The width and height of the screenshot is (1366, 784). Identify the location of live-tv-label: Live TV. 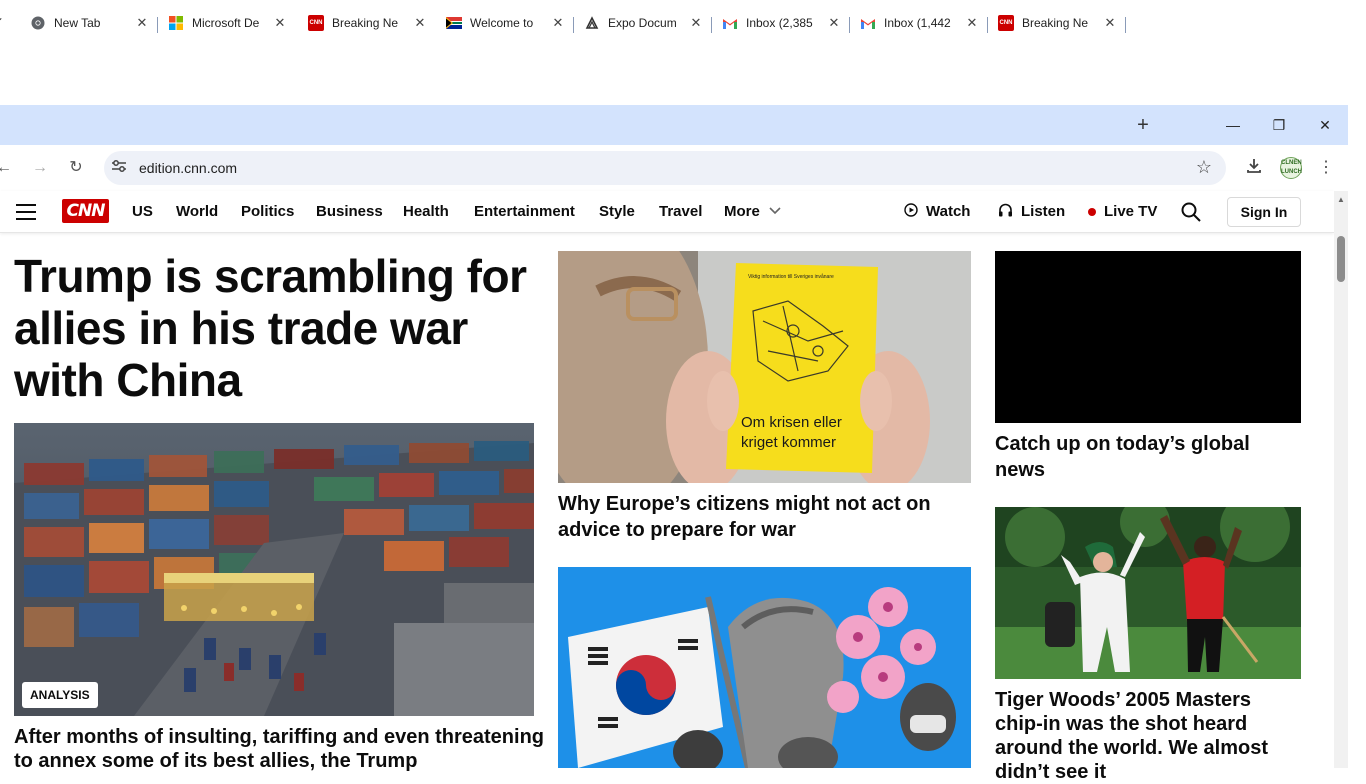
(1131, 211).